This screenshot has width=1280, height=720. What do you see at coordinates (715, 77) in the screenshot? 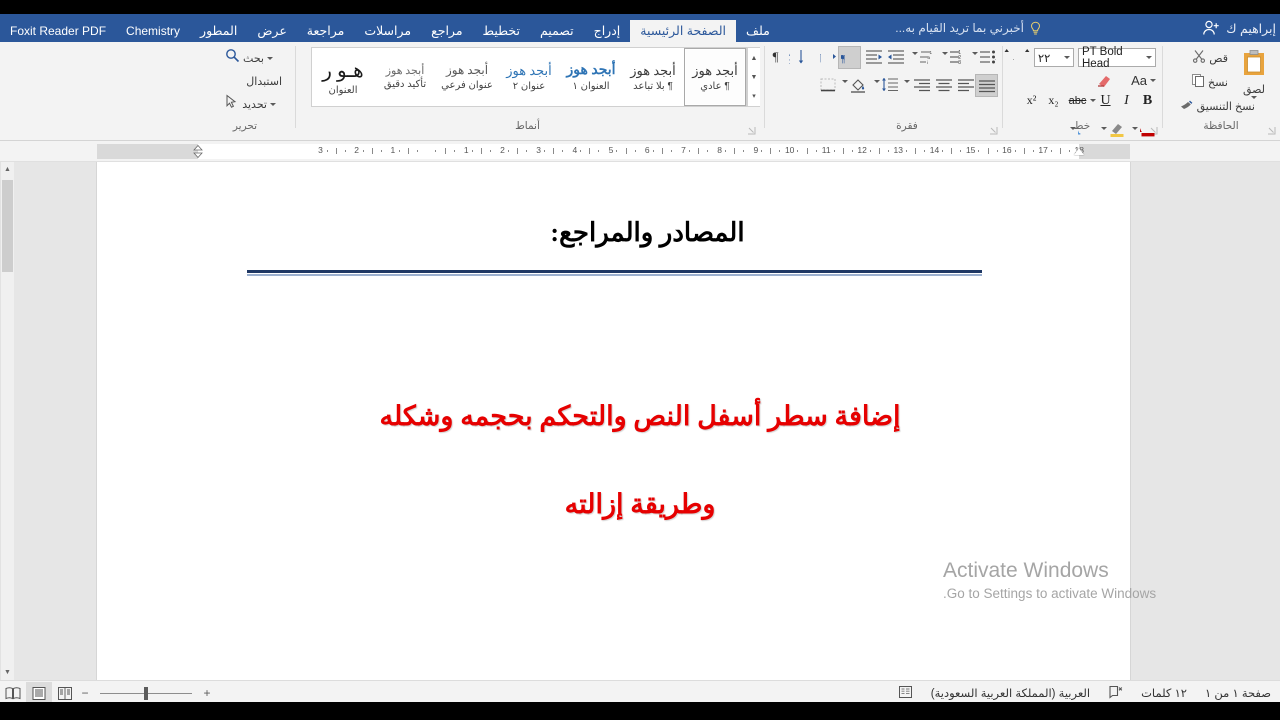
I see `style-item-0: أبجد هوز ¶ عادي` at bounding box center [715, 77].